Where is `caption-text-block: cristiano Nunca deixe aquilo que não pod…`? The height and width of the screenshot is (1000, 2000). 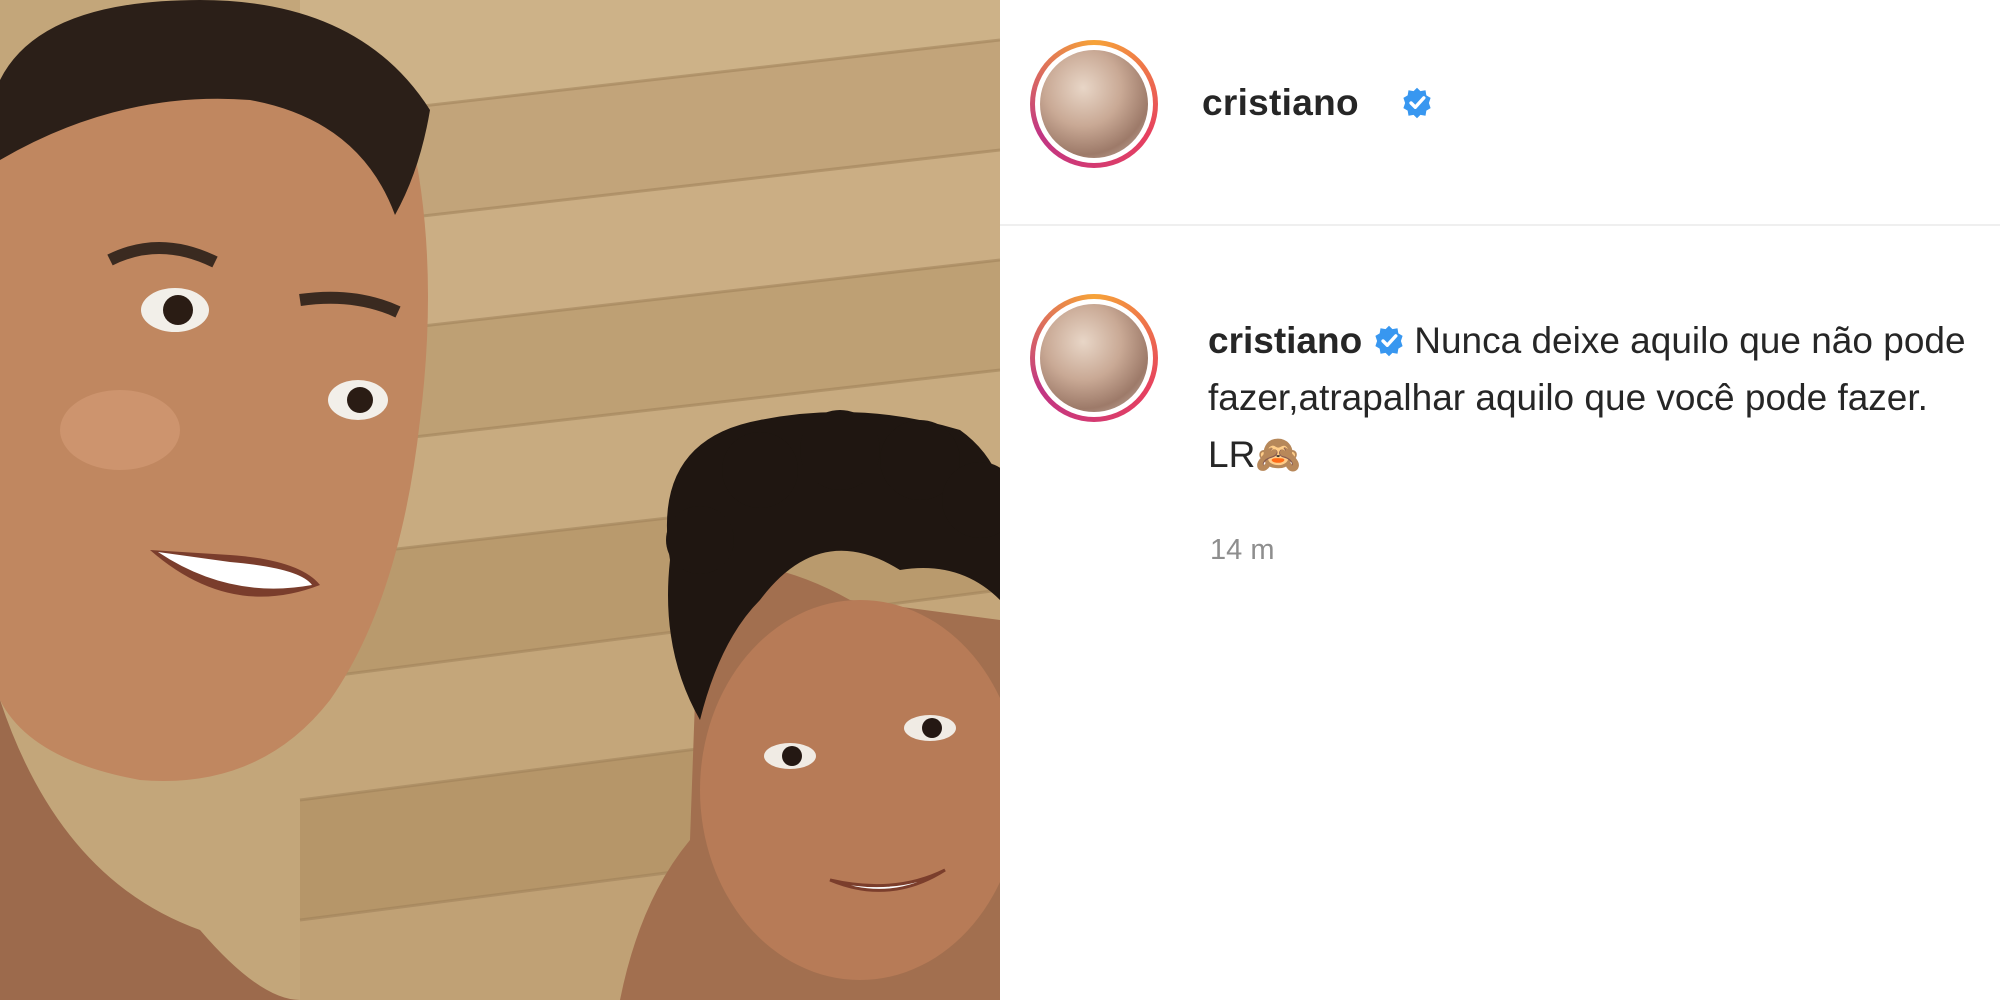
caption-text-block: cristiano Nunca deixe aquilo que não pod… is located at coordinates (1588, 397).